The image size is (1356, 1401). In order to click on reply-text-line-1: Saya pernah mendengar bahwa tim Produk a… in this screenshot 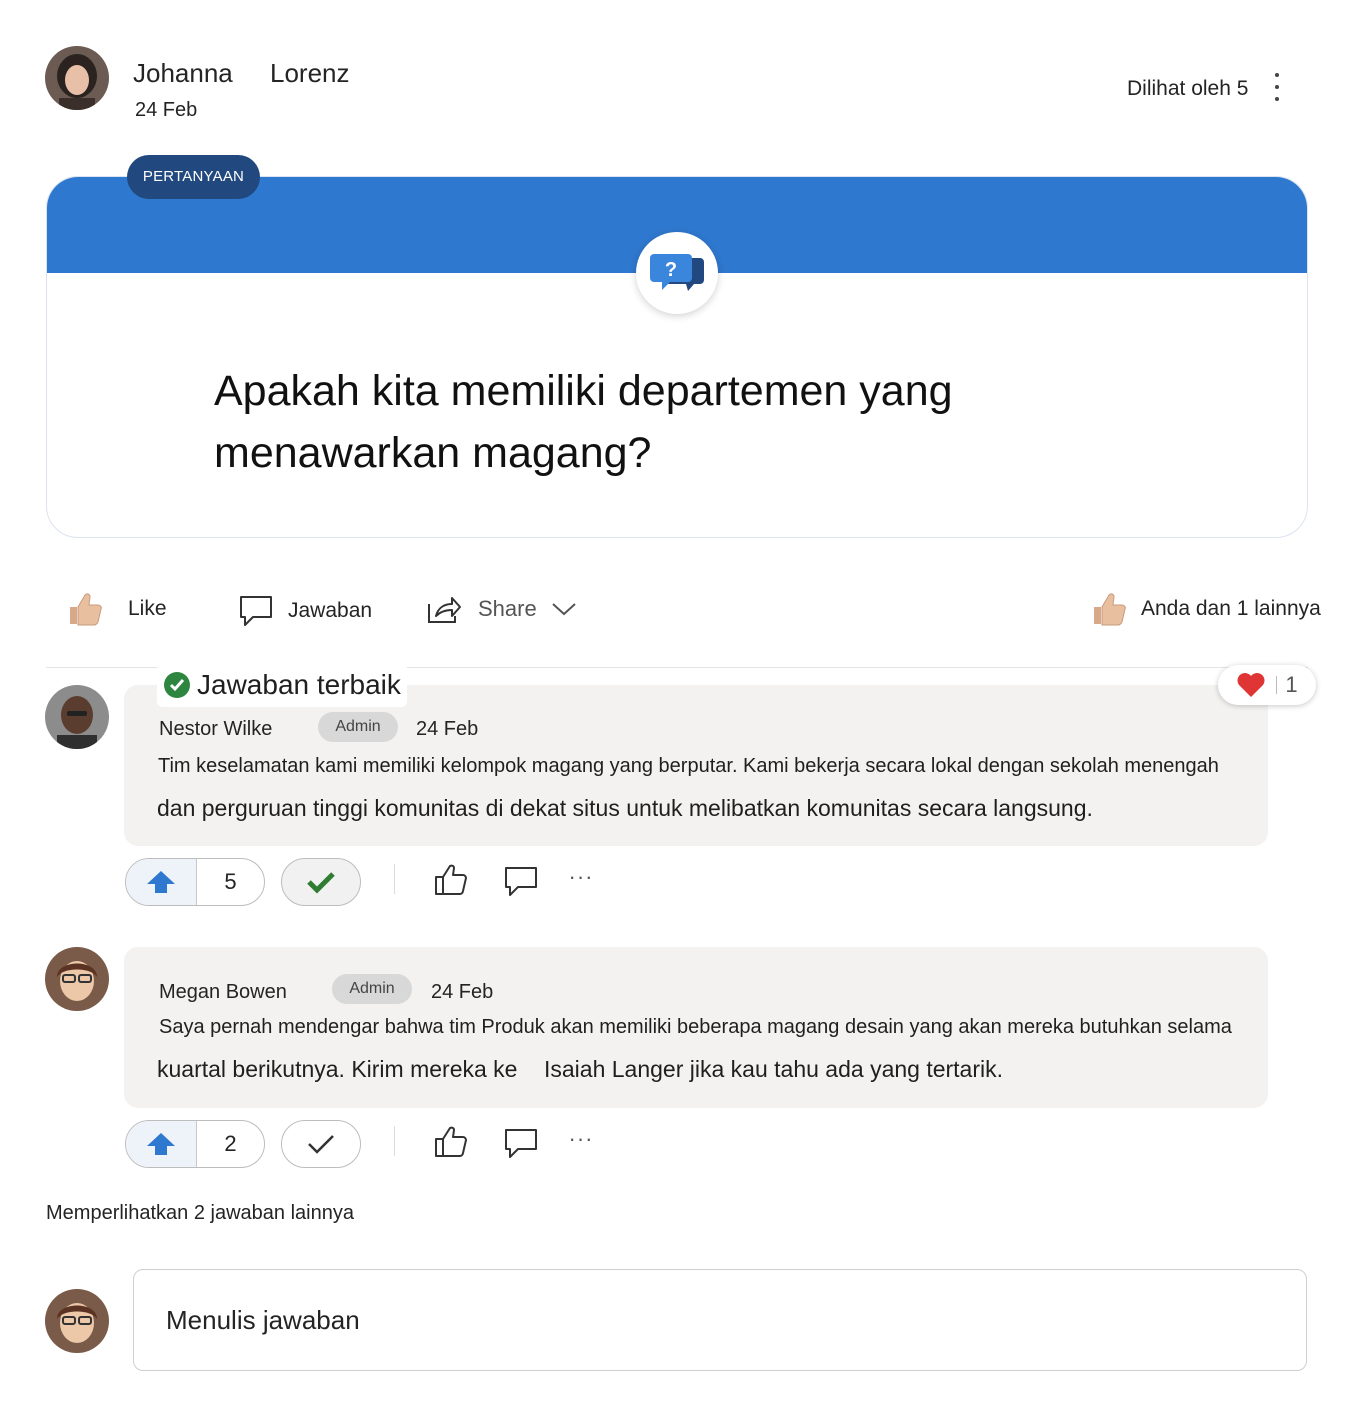, I will do `click(695, 1027)`.